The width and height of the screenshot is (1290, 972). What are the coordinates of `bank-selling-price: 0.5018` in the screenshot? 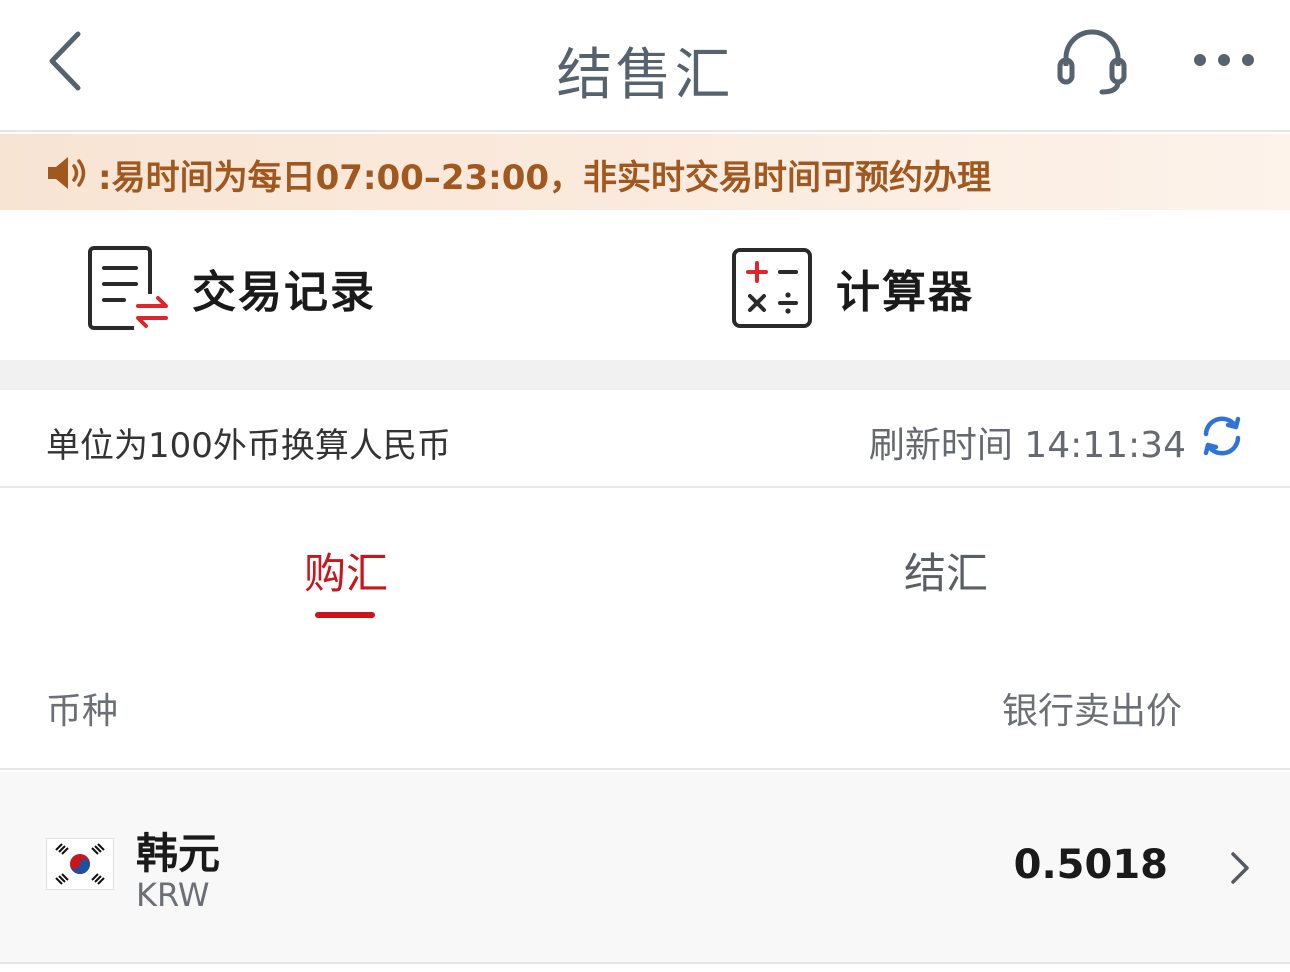 It's located at (1090, 865).